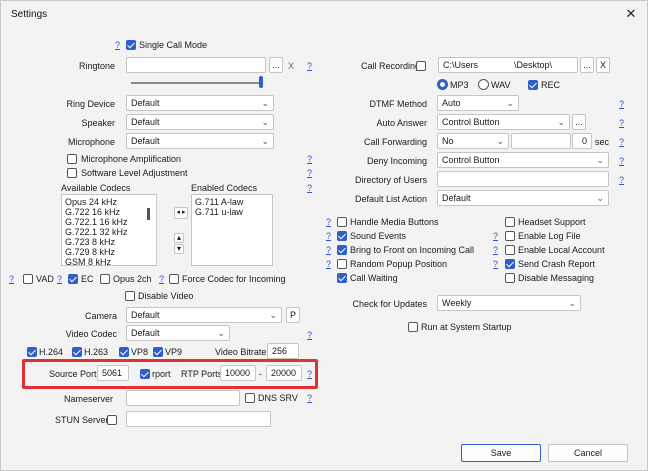  What do you see at coordinates (161, 279) in the screenshot?
I see `help-link-force-codec: ?` at bounding box center [161, 279].